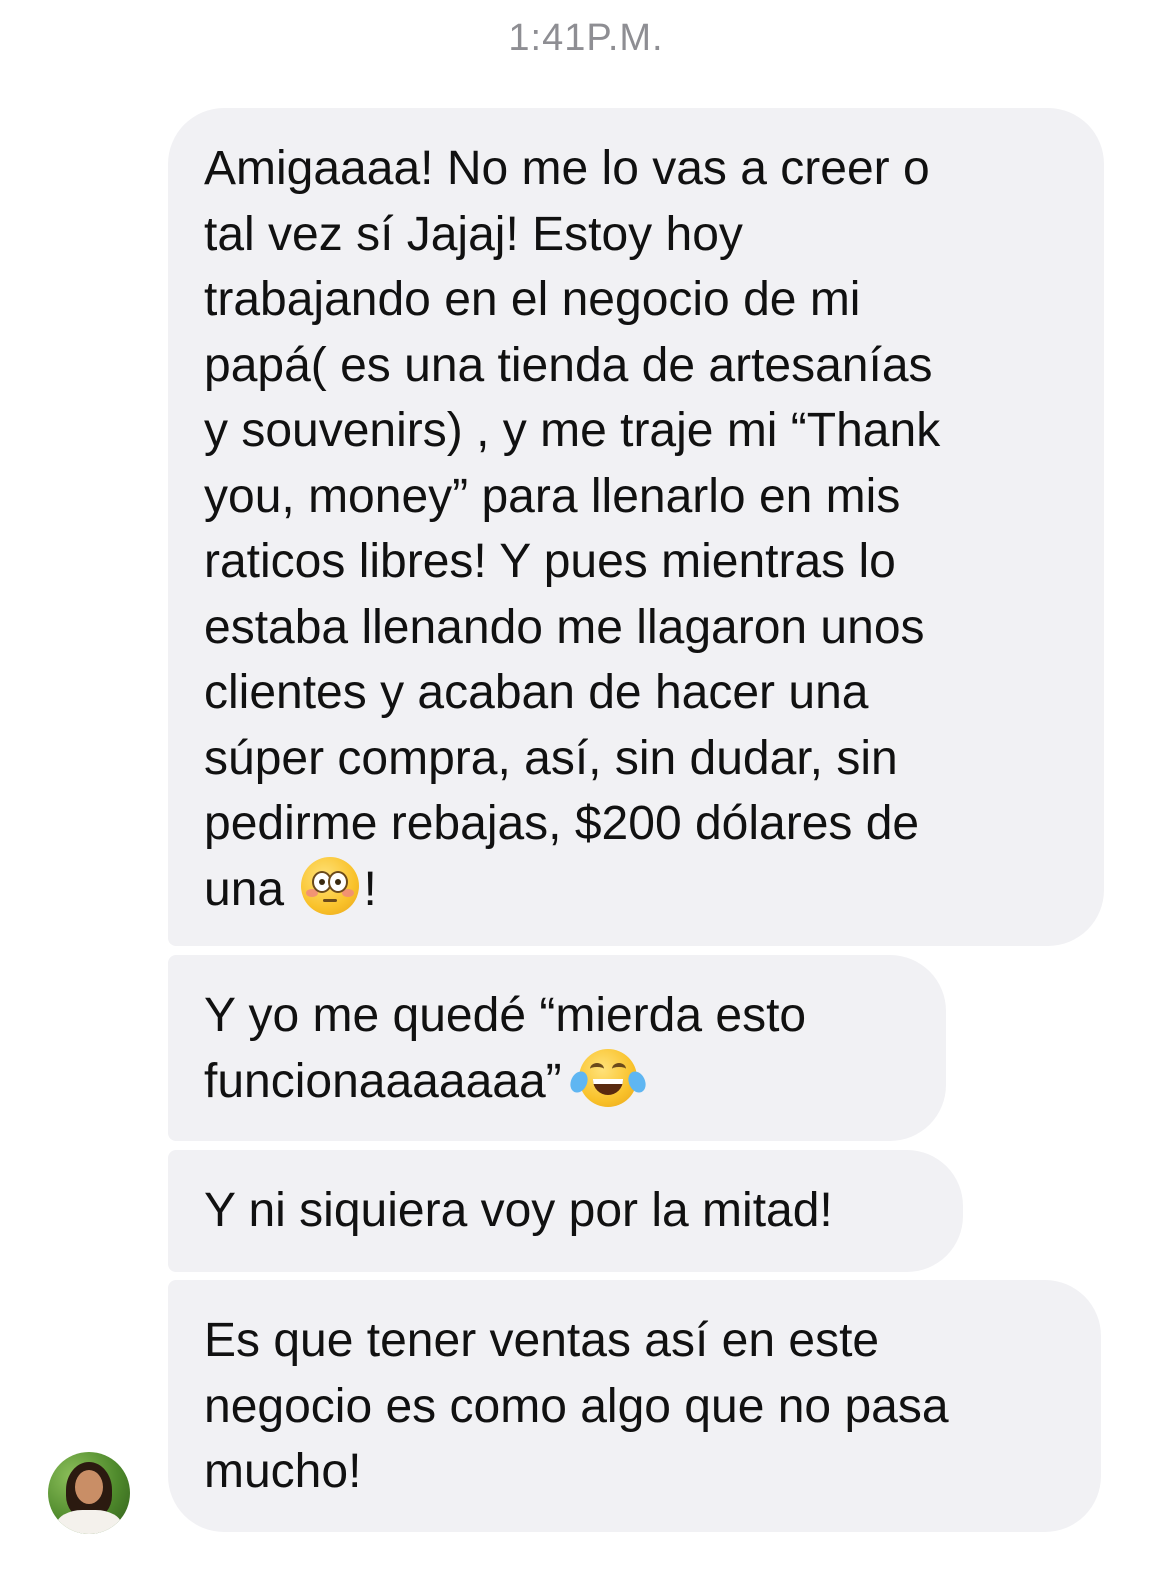  I want to click on message-bubble: Y ni siquiera voy por la mitad!, so click(565, 1211).